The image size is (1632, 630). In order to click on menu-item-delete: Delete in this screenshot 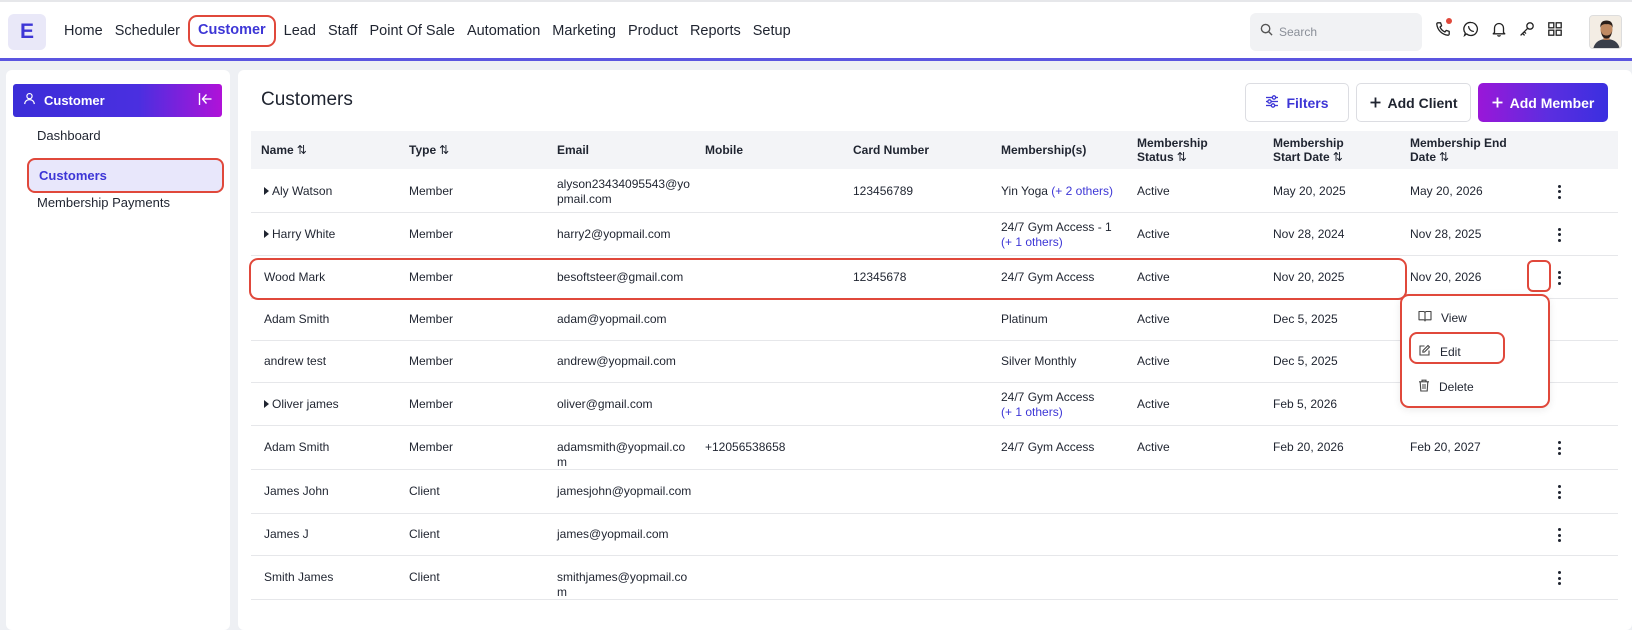, I will do `click(1446, 387)`.